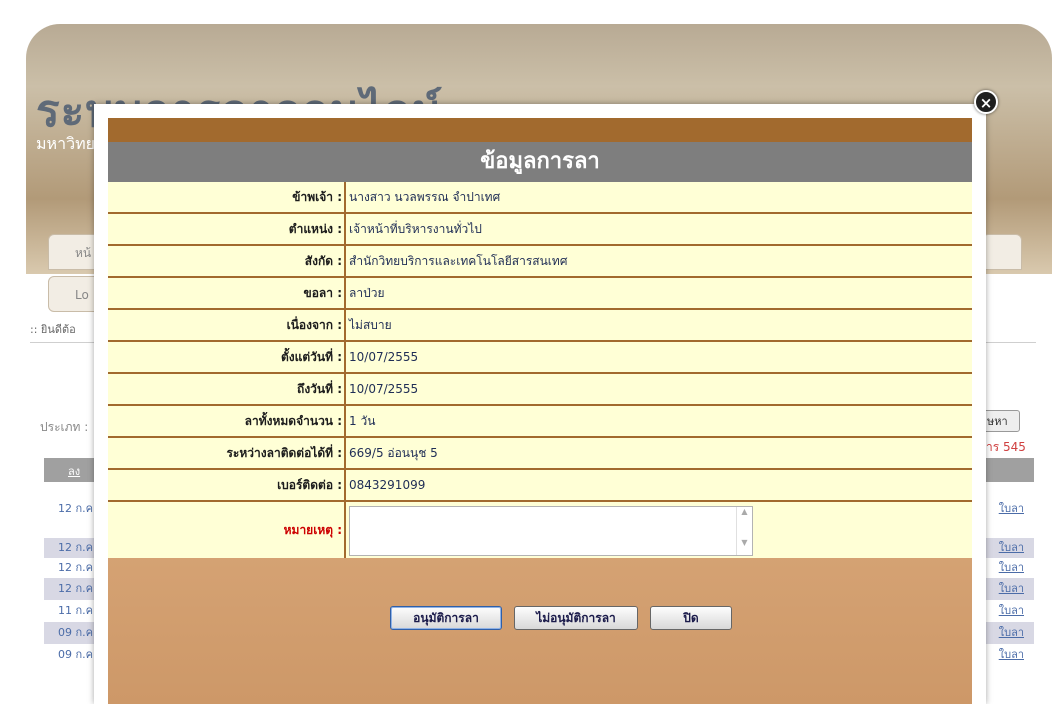 The image size is (1060, 704). Describe the element at coordinates (658, 485) in the screenshot. I see `field-value: 0843291099` at that location.